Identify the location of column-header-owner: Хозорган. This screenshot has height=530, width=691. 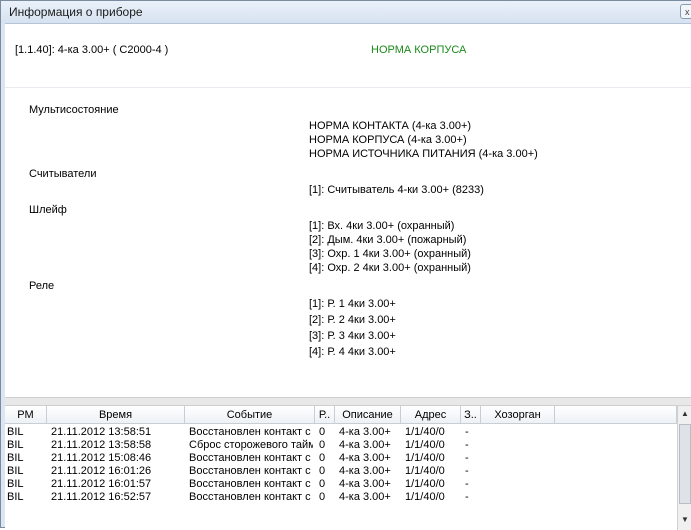
(518, 415).